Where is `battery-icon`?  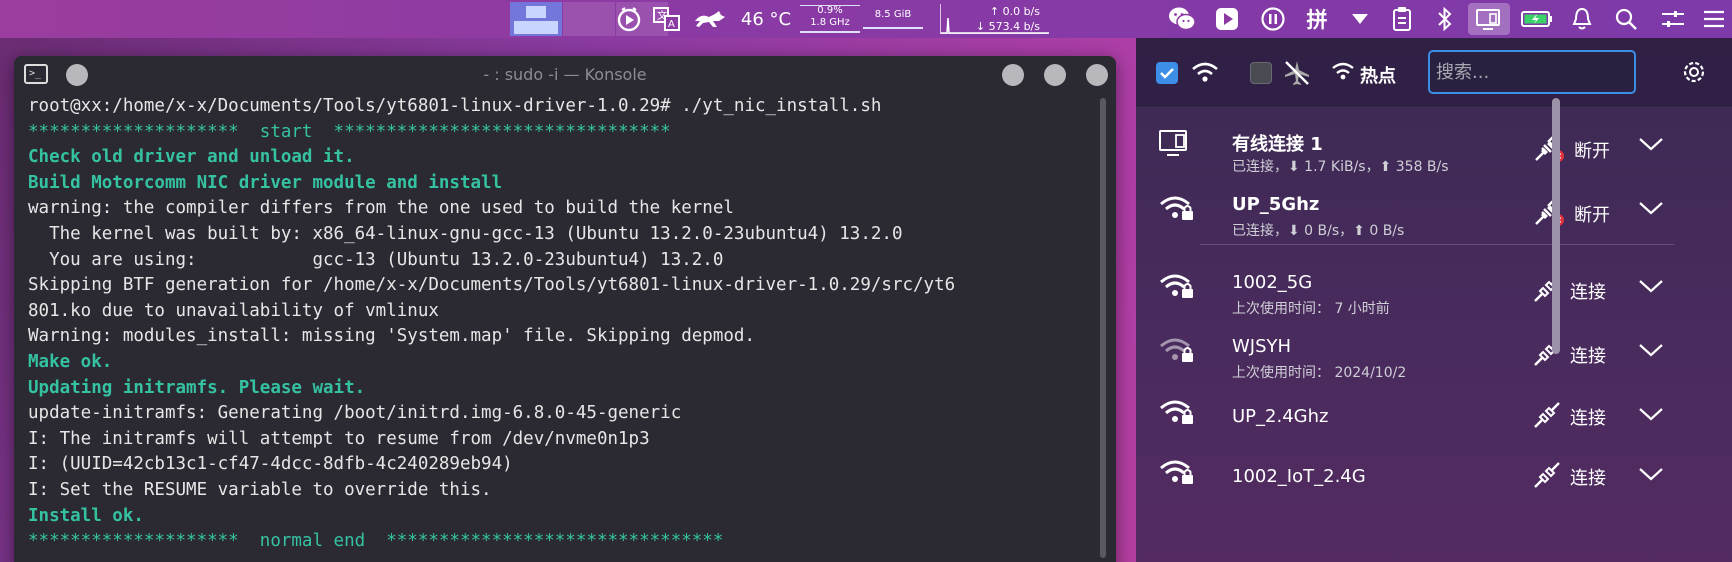
battery-icon is located at coordinates (1537, 19).